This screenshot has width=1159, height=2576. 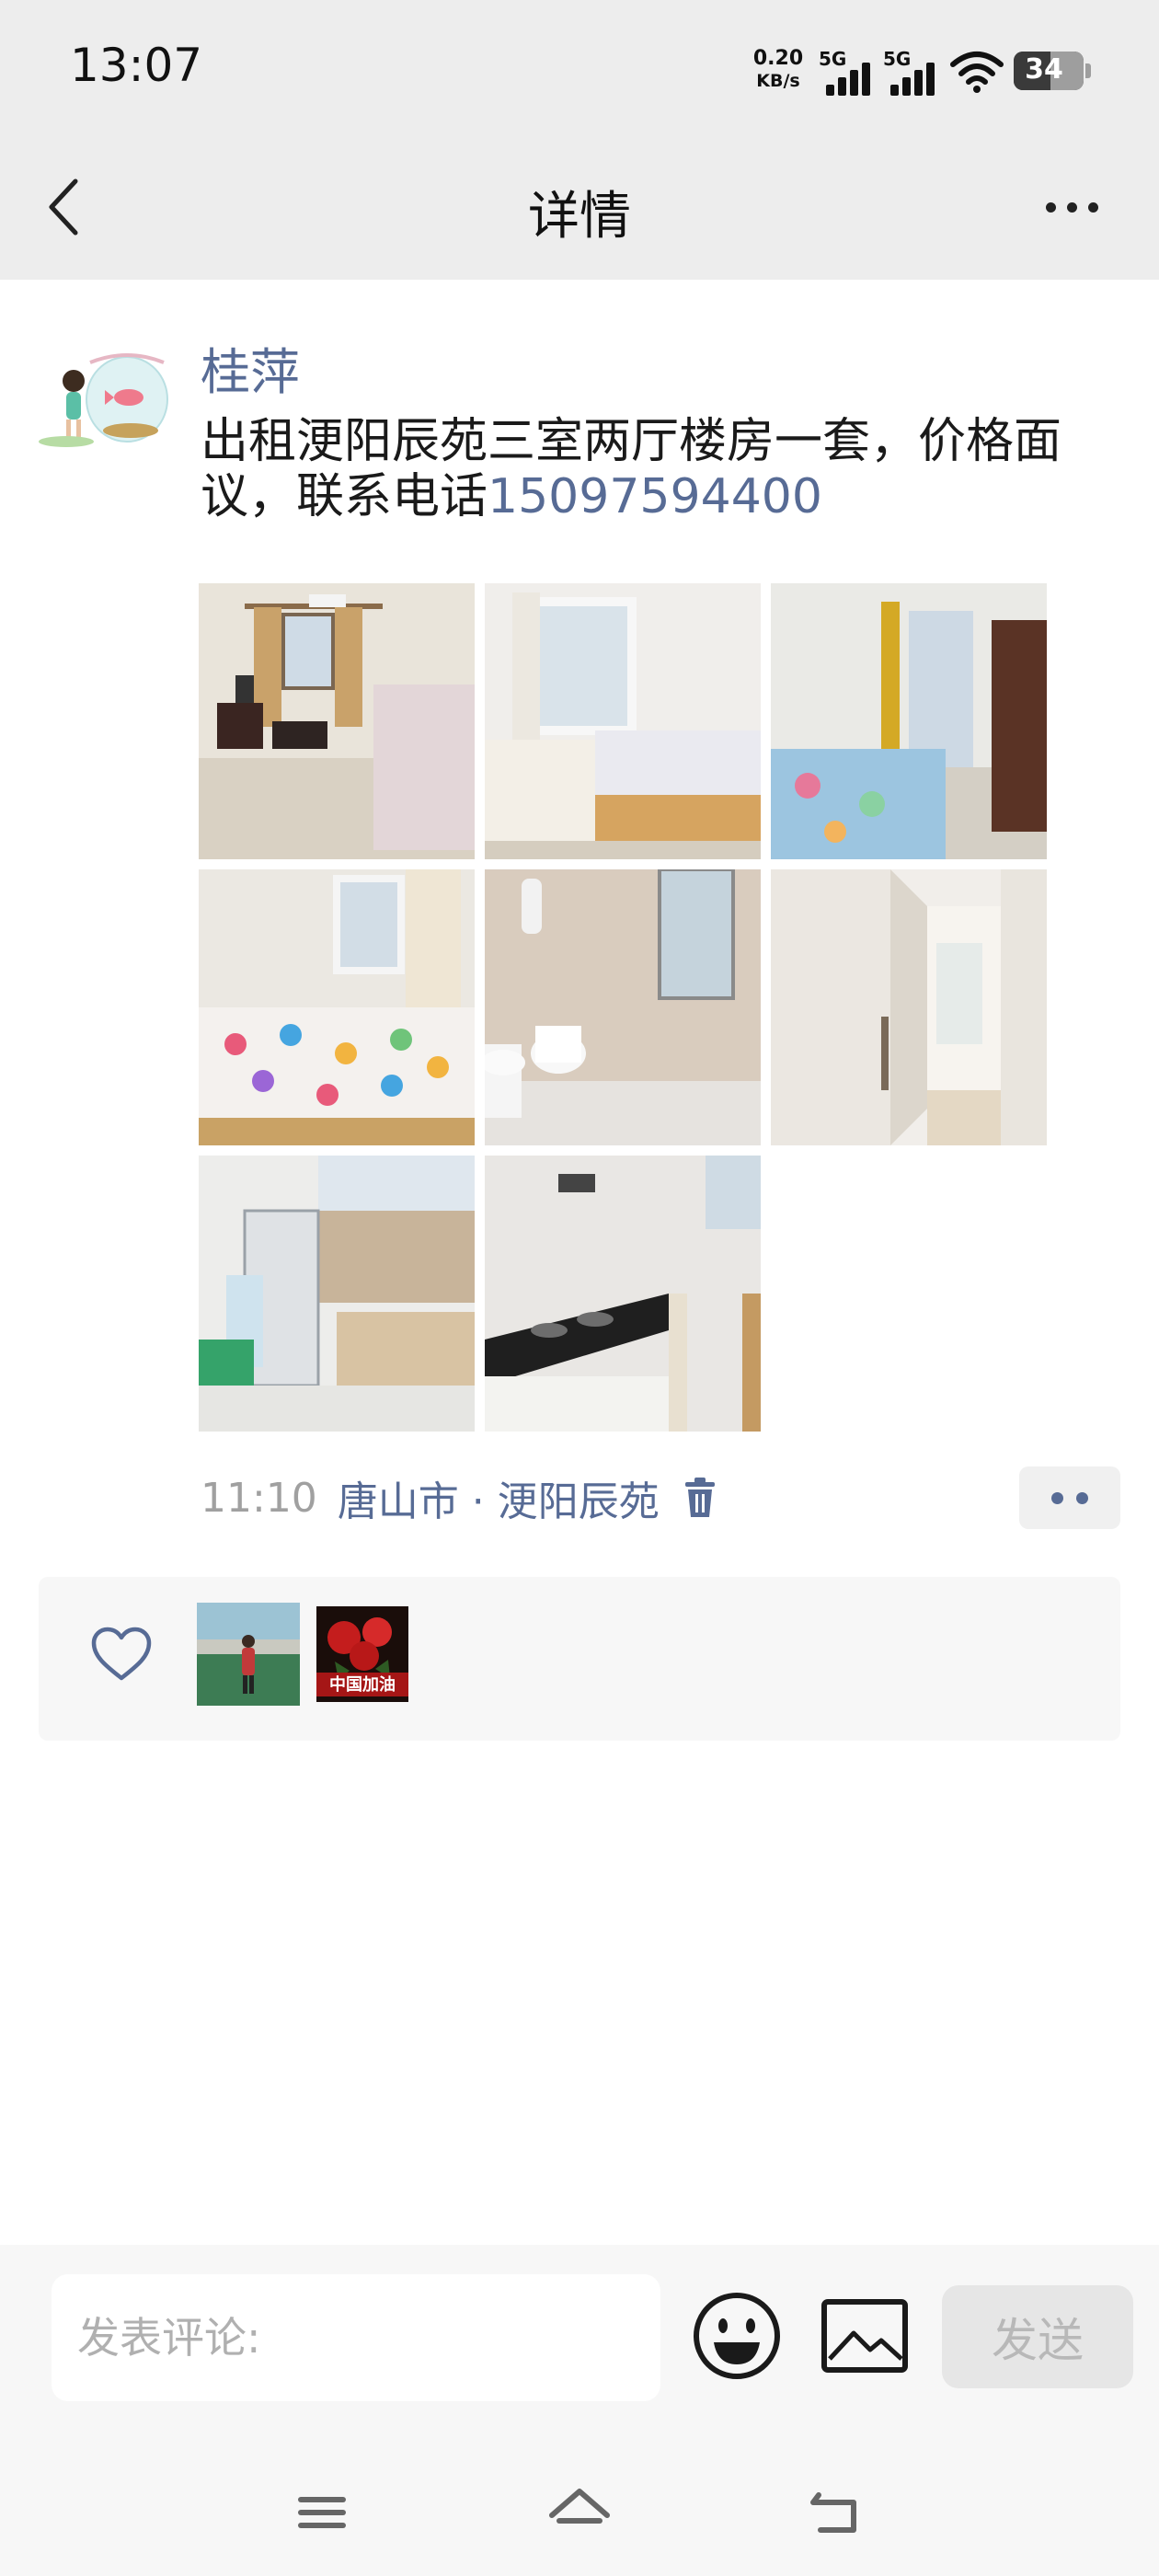 I want to click on system-navigation-bar, so click(x=579, y=2519).